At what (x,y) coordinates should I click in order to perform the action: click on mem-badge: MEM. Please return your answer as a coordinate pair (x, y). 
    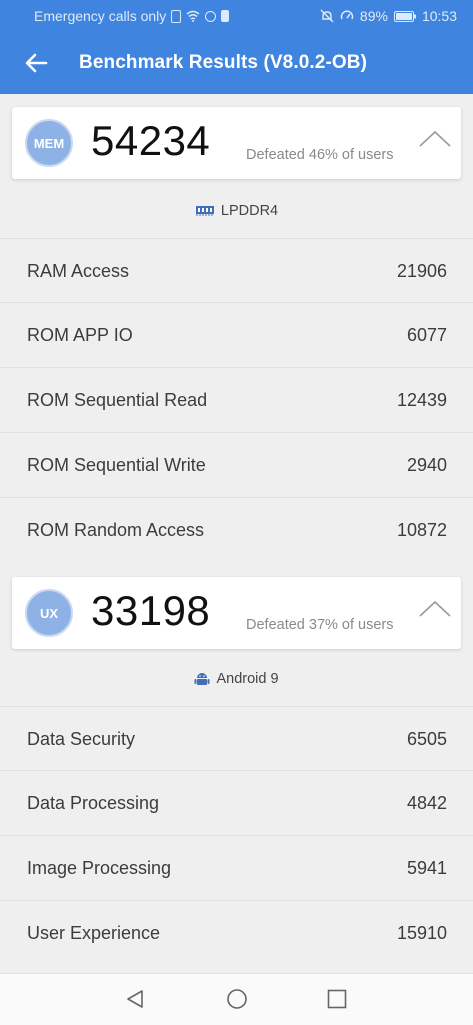
    Looking at the image, I should click on (49, 143).